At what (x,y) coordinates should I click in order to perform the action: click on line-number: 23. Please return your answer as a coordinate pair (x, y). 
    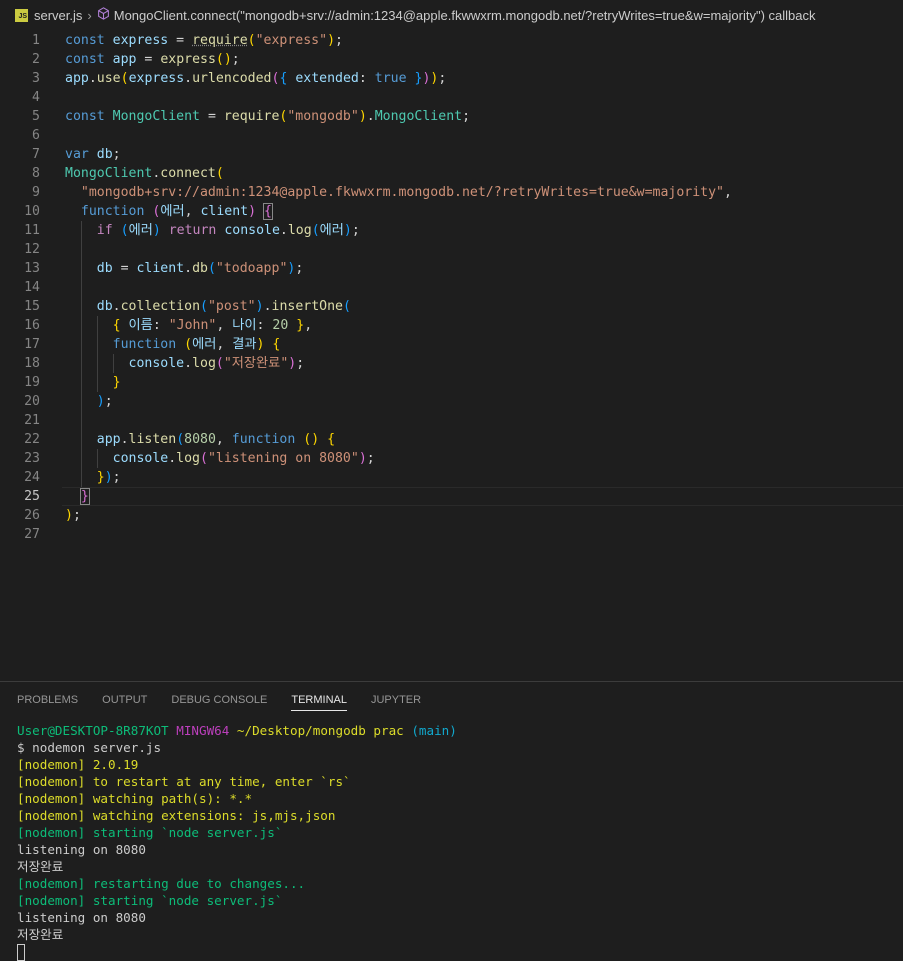
    Looking at the image, I should click on (32, 458).